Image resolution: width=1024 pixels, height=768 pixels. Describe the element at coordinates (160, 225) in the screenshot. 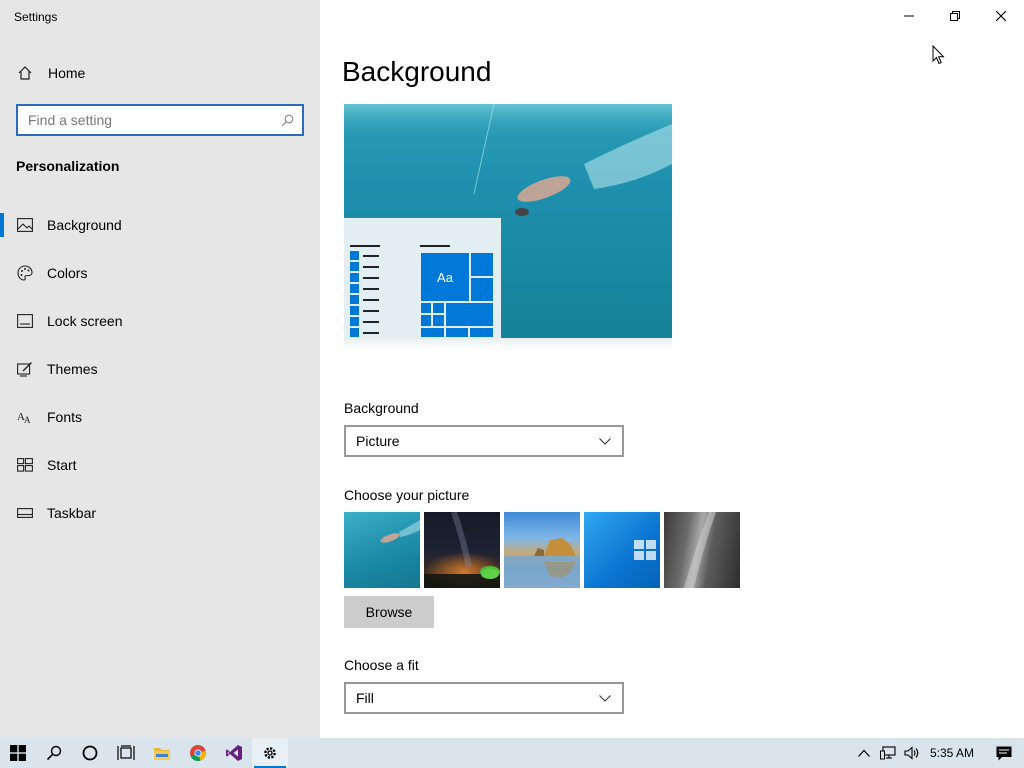

I see `sidebar-item-background: Background` at that location.